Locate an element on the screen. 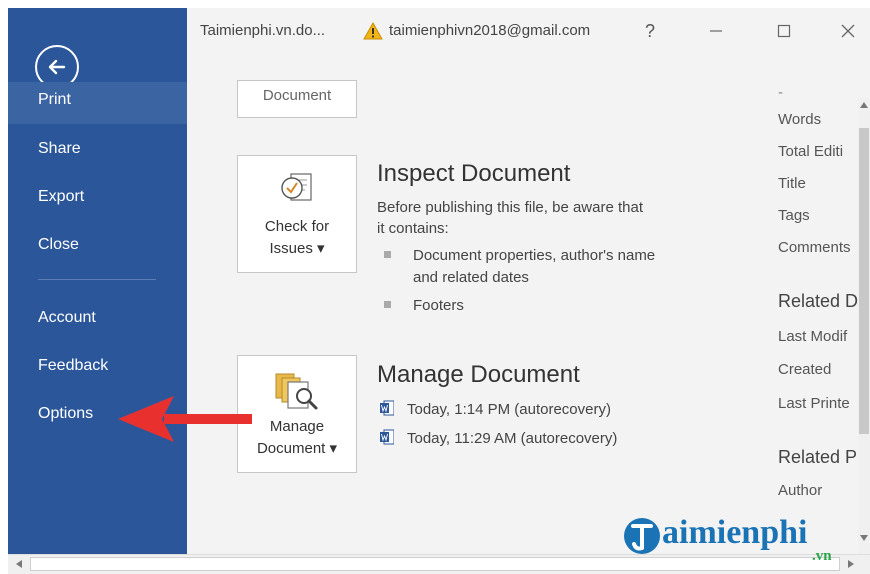 The width and height of the screenshot is (870, 574). protect-document-card: Document is located at coordinates (297, 99).